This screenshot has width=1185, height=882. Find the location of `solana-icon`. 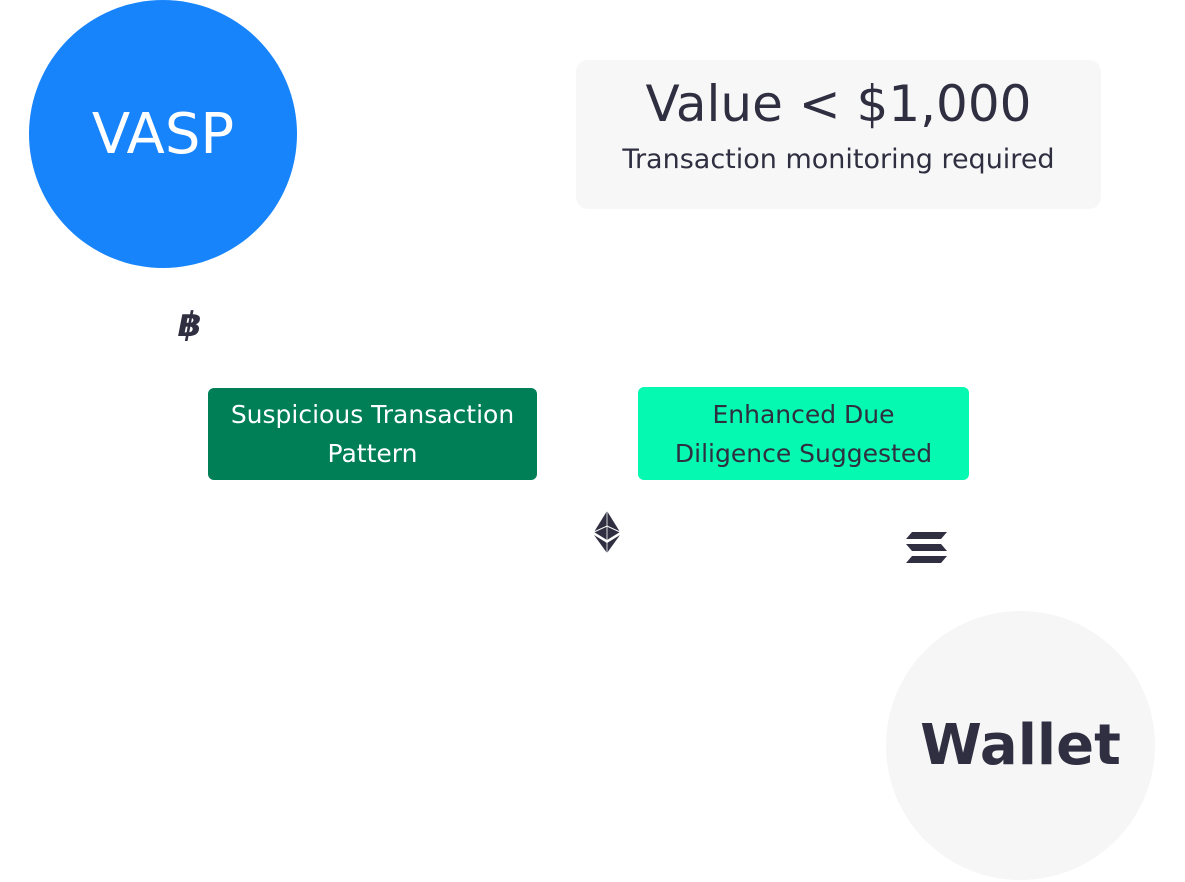

solana-icon is located at coordinates (926, 547).